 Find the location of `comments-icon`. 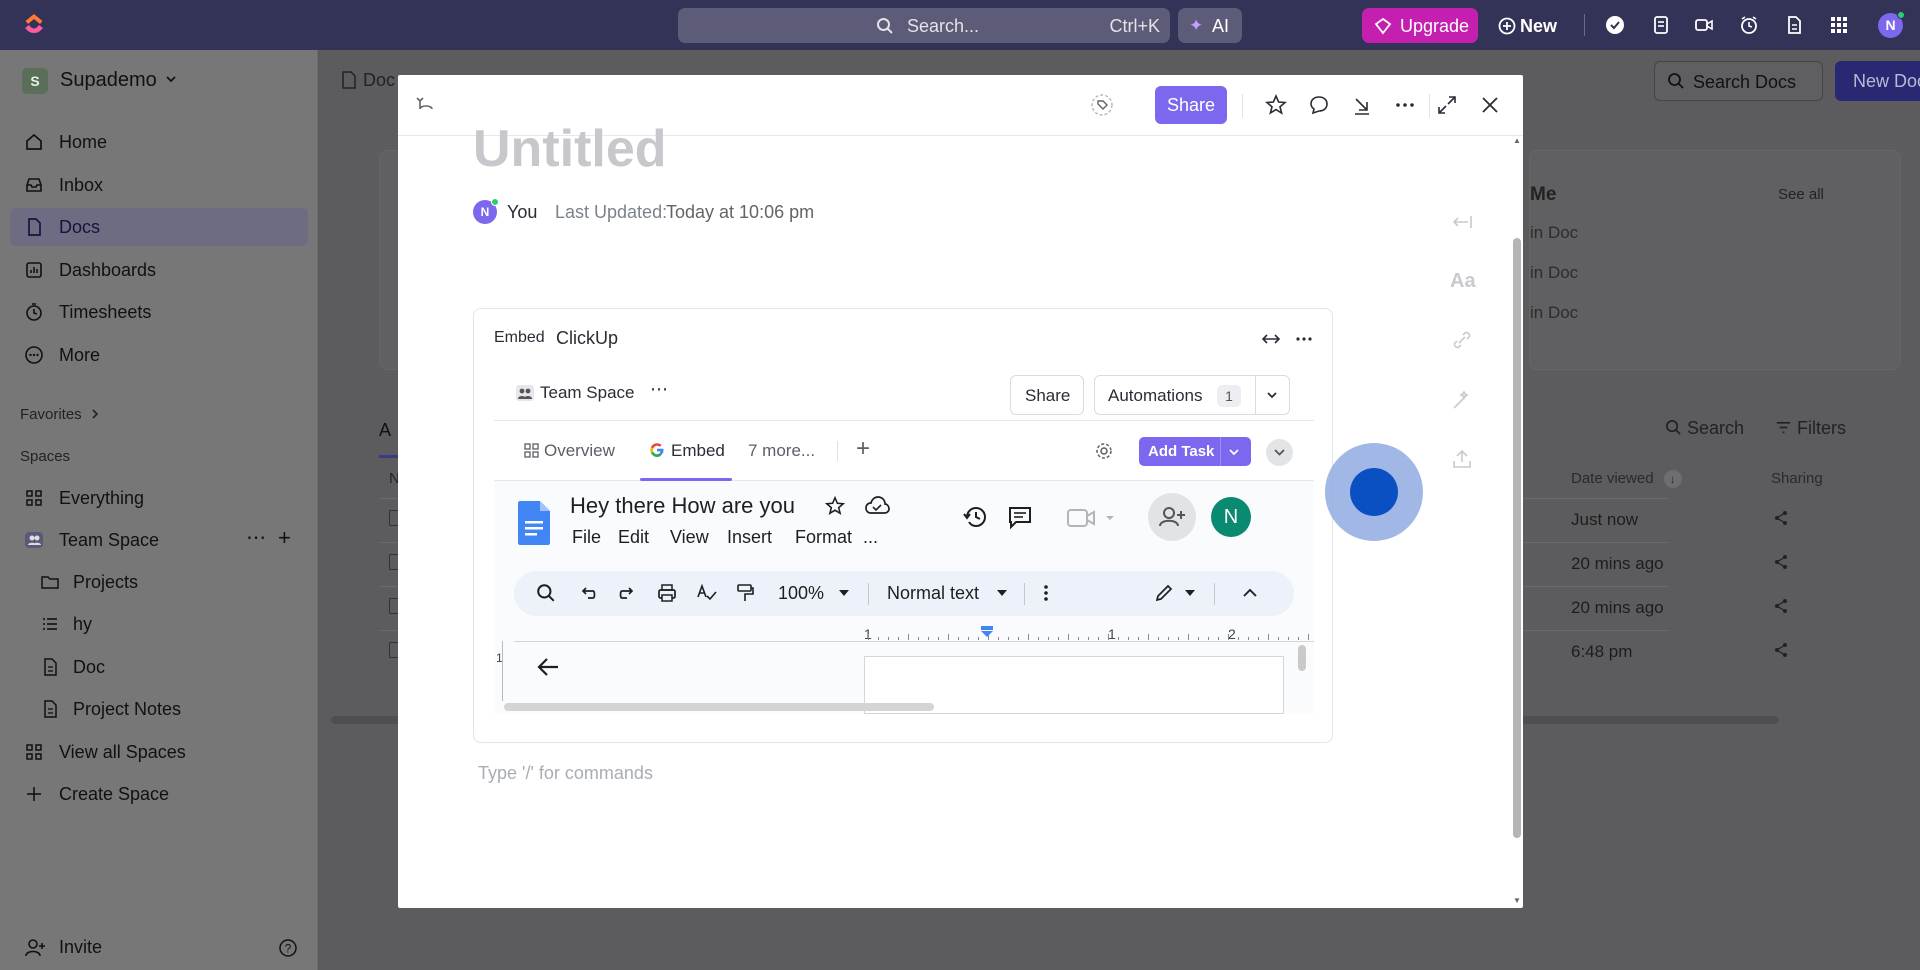

comments-icon is located at coordinates (1020, 517).